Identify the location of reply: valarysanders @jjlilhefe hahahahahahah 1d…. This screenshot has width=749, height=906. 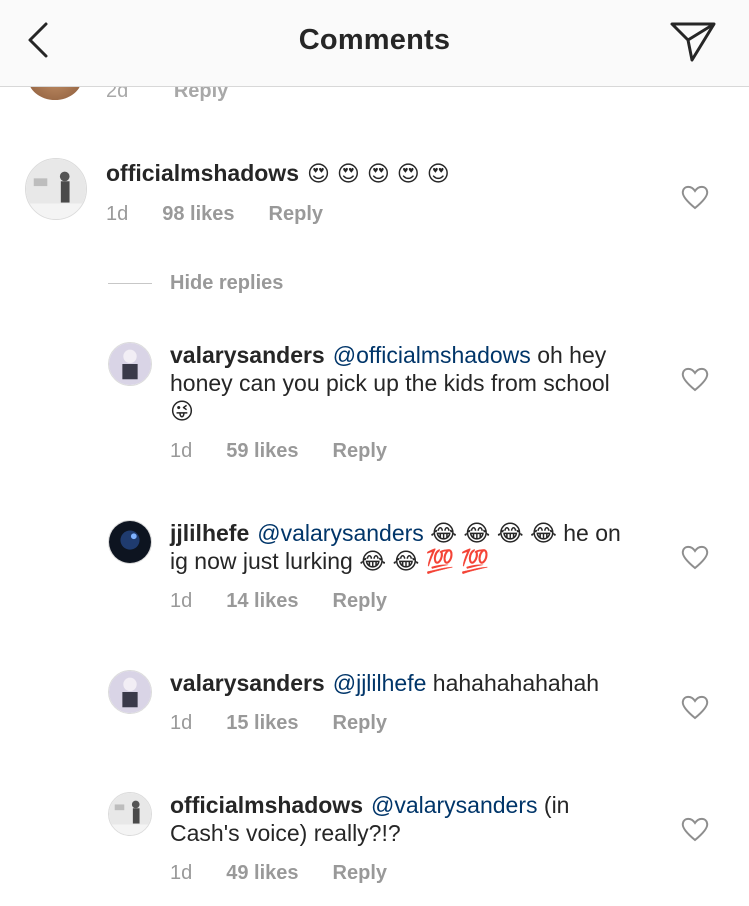
(374, 706).